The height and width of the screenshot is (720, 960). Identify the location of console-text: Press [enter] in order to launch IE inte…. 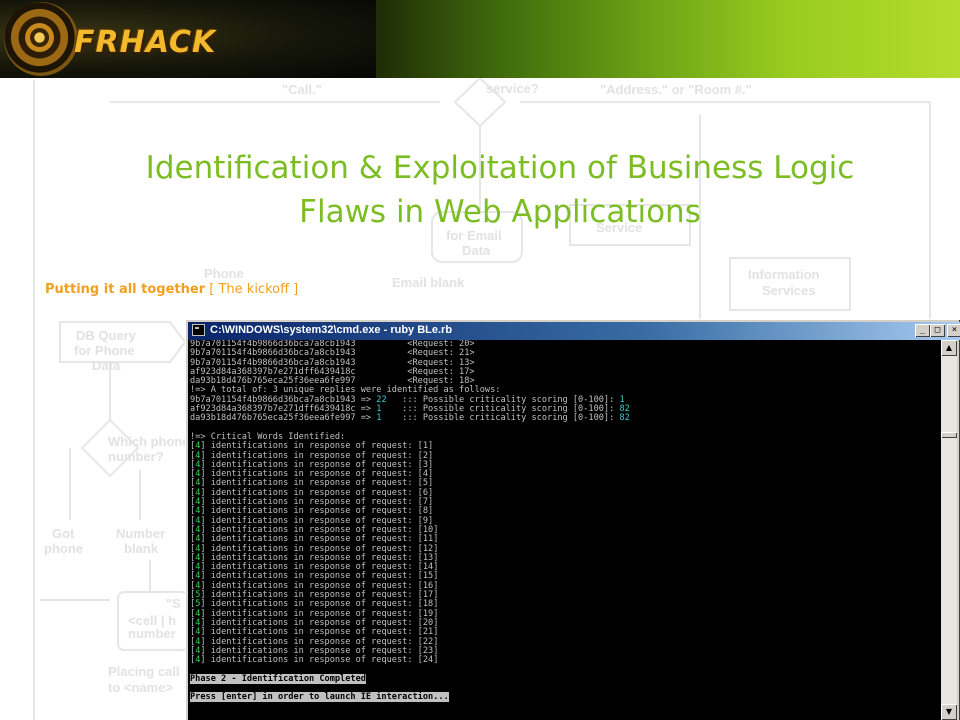
(319, 697).